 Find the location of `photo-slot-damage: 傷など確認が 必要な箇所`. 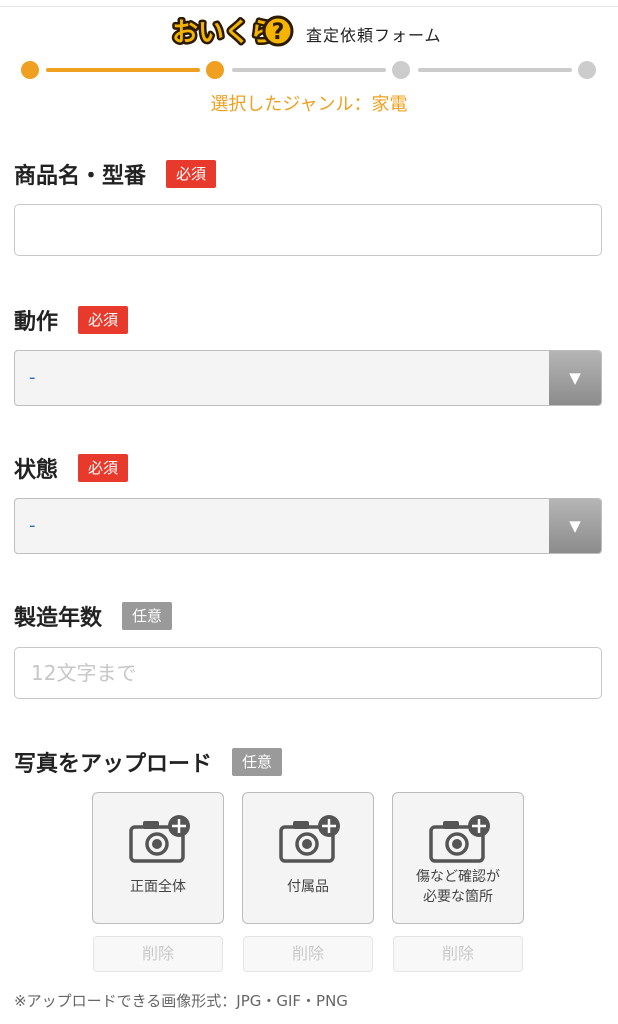

photo-slot-damage: 傷など確認が 必要な箇所 is located at coordinates (458, 858).